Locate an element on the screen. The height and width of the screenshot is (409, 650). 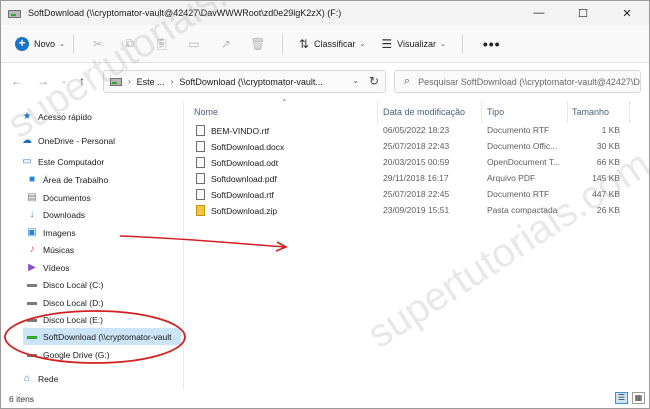
sidebar-item-desktop: ■ Área de Trabalho is located at coordinates (67, 179).